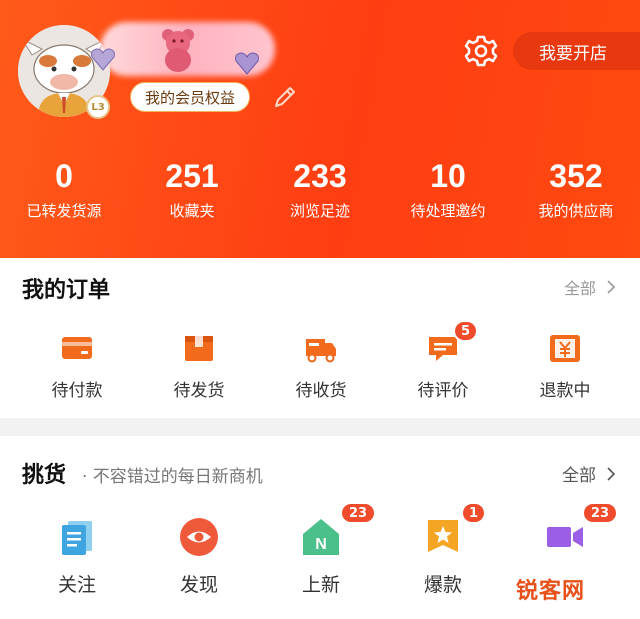 The width and height of the screenshot is (640, 619). What do you see at coordinates (77, 538) in the screenshot?
I see `document-icon` at bounding box center [77, 538].